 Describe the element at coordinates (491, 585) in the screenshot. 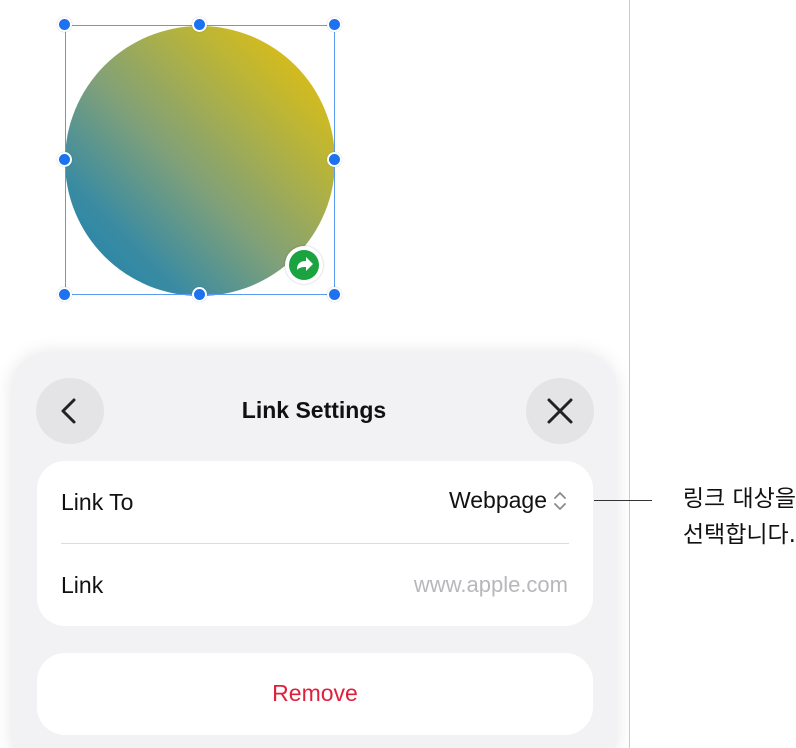

I see `link-url-field: www.apple.com` at that location.